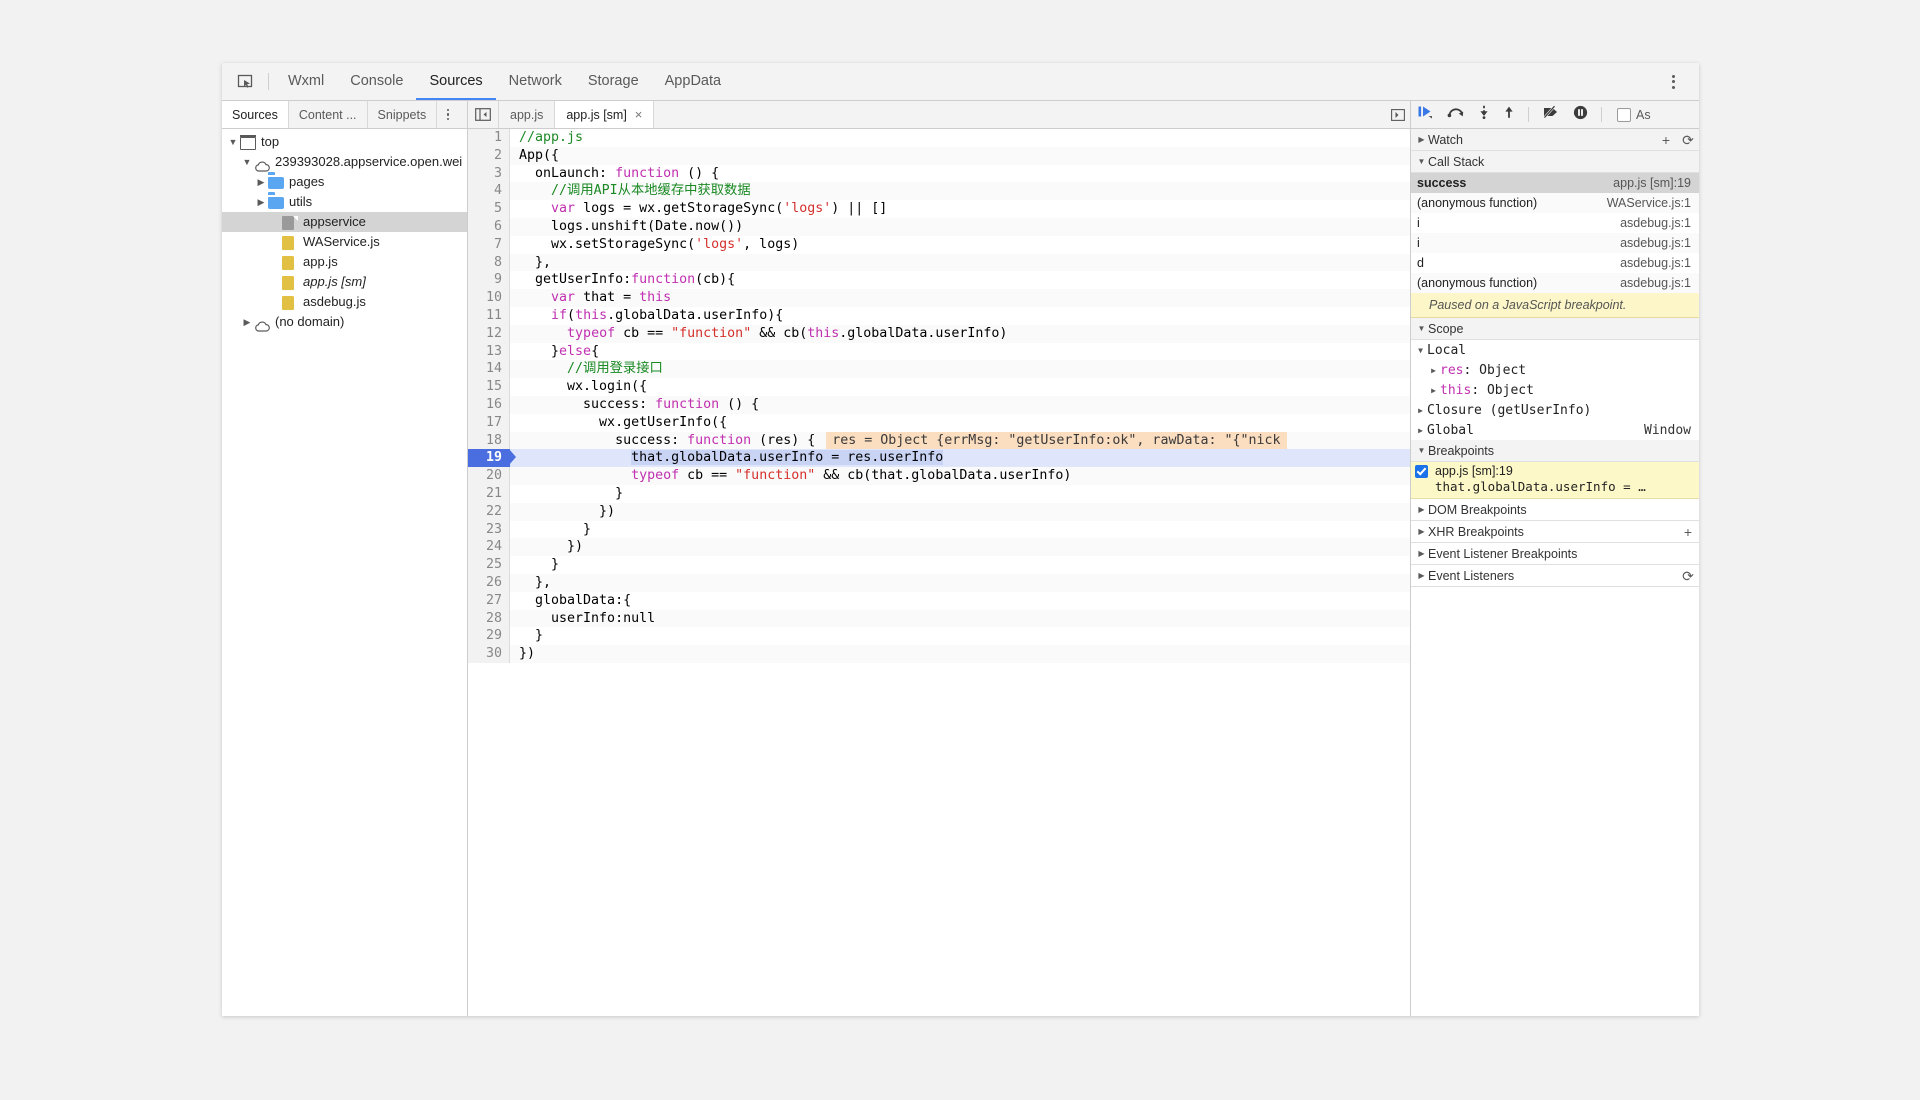 The height and width of the screenshot is (1100, 1920). What do you see at coordinates (939, 191) in the screenshot?
I see `code-line: 4 //调用API从本地缓存中获取数据` at bounding box center [939, 191].